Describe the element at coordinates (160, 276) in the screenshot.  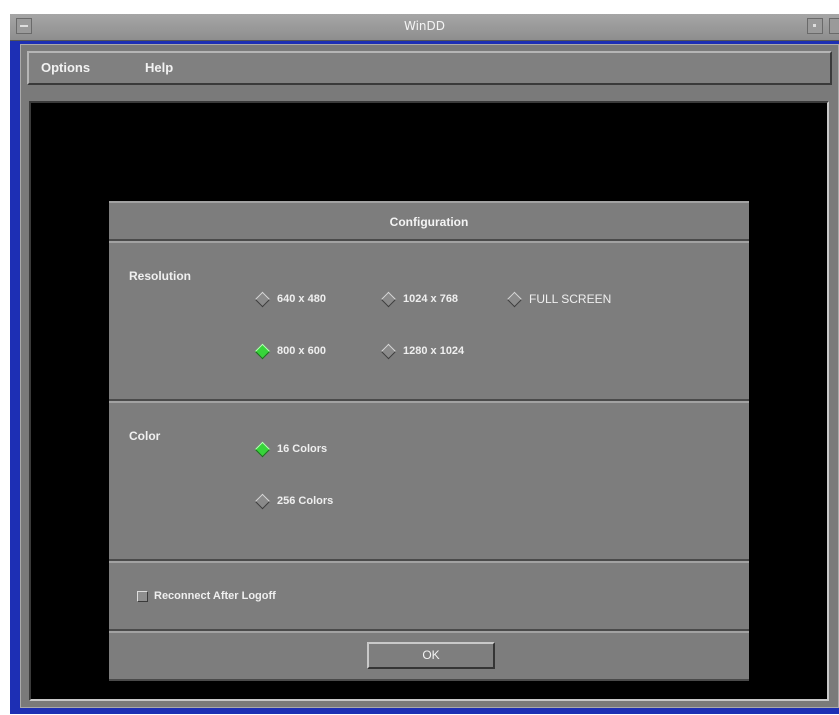
I see `resolution-label: Resolution` at that location.